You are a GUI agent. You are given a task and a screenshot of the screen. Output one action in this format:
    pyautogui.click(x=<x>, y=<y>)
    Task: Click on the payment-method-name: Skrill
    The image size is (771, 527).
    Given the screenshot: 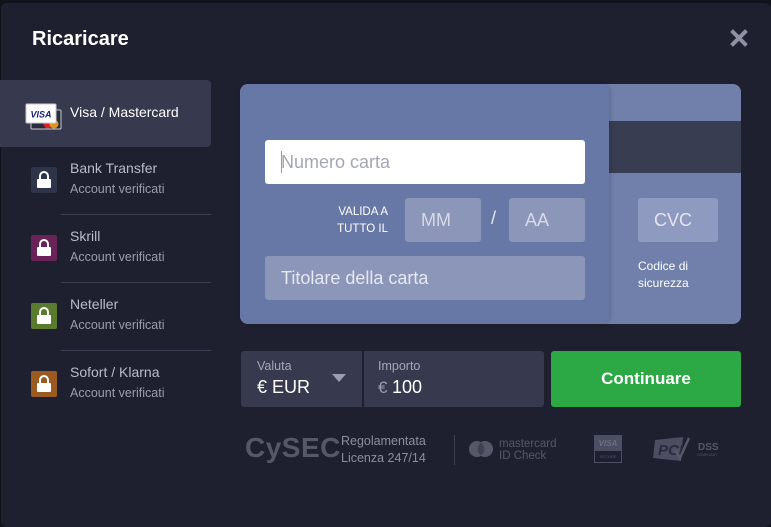 What is the action you would take?
    pyautogui.click(x=85, y=236)
    